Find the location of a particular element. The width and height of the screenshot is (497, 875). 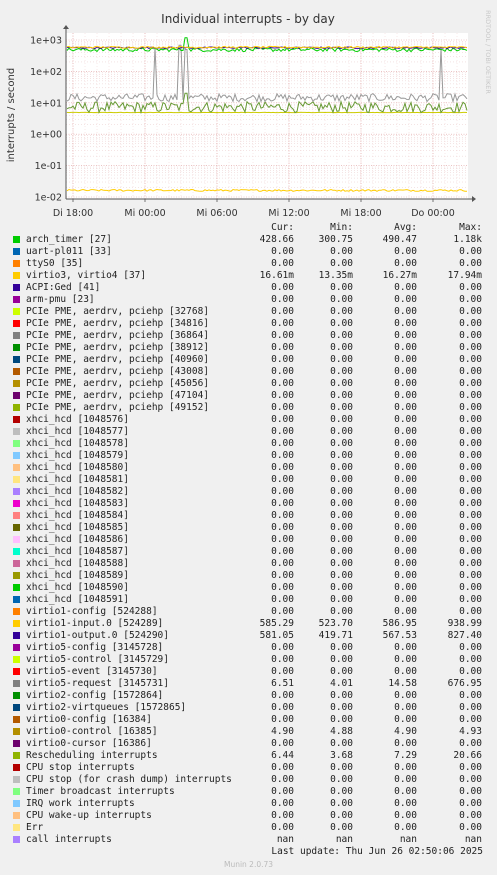

legend-row: virtio1-config [524288] 0.00 0.00 0.00 0.00 is located at coordinates (248, 612).